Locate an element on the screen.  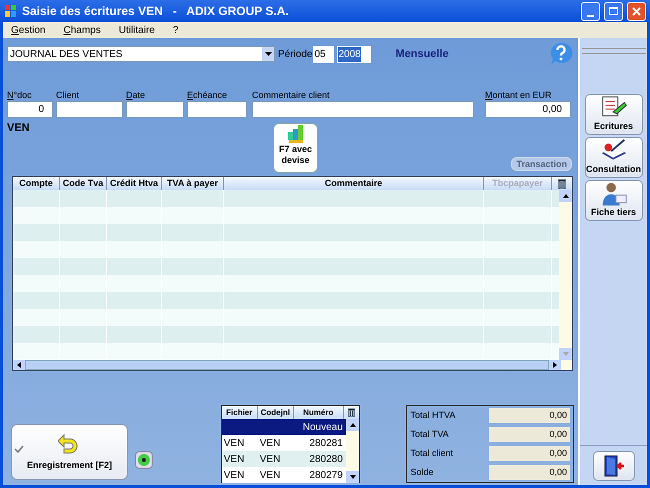
horizontal-scrollbar is located at coordinates (292, 365).